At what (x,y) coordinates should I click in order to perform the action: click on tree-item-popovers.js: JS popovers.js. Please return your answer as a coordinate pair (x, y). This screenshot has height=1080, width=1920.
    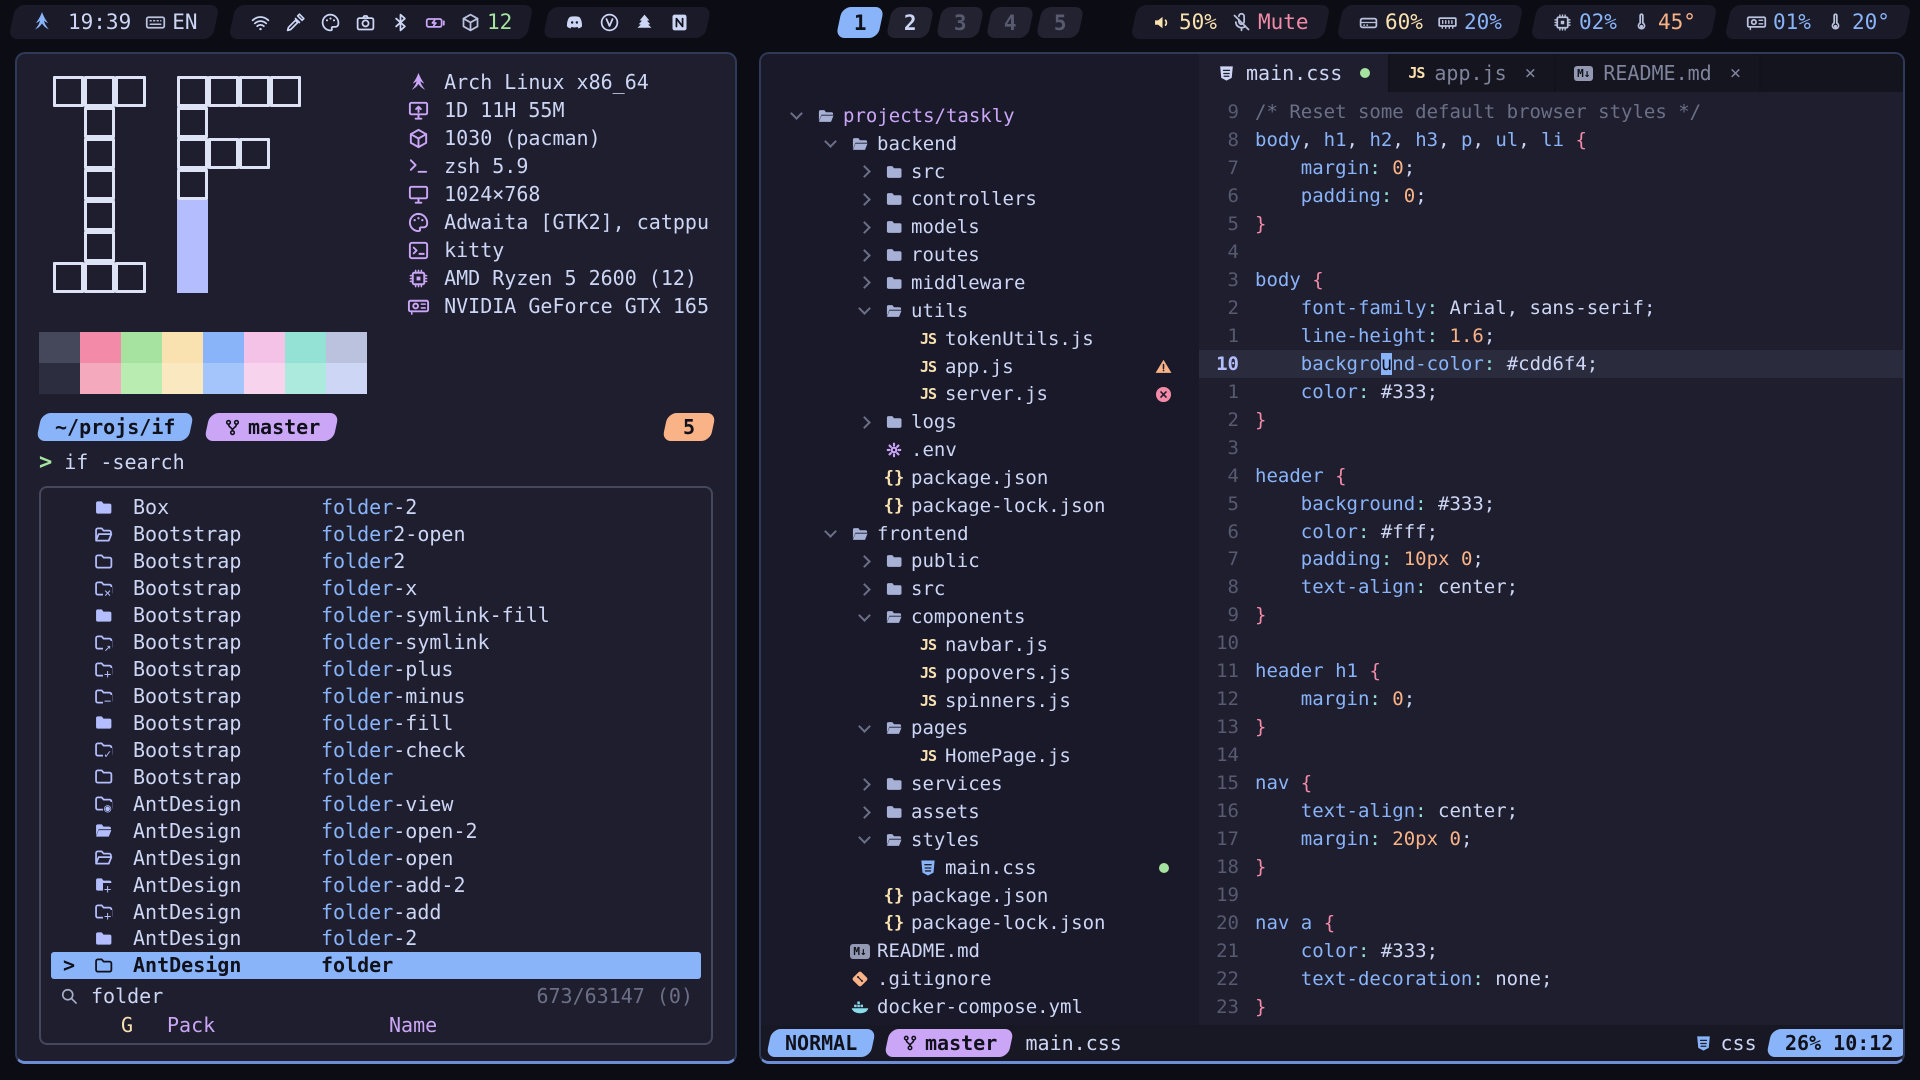
    Looking at the image, I should click on (980, 673).